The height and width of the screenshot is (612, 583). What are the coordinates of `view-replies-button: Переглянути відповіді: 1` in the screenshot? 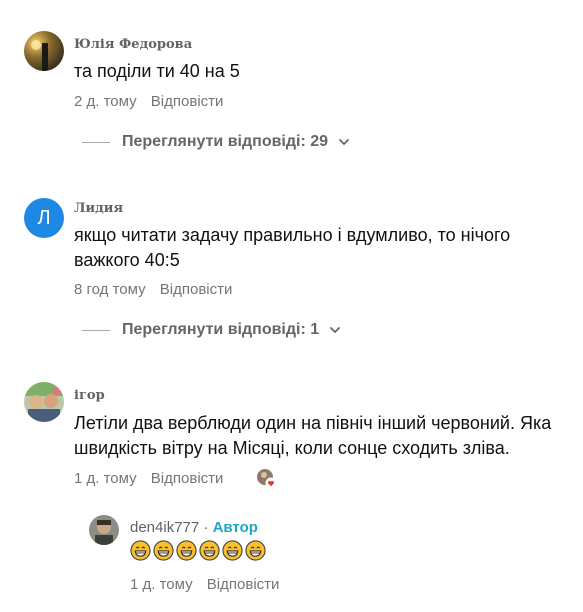 It's located at (212, 330).